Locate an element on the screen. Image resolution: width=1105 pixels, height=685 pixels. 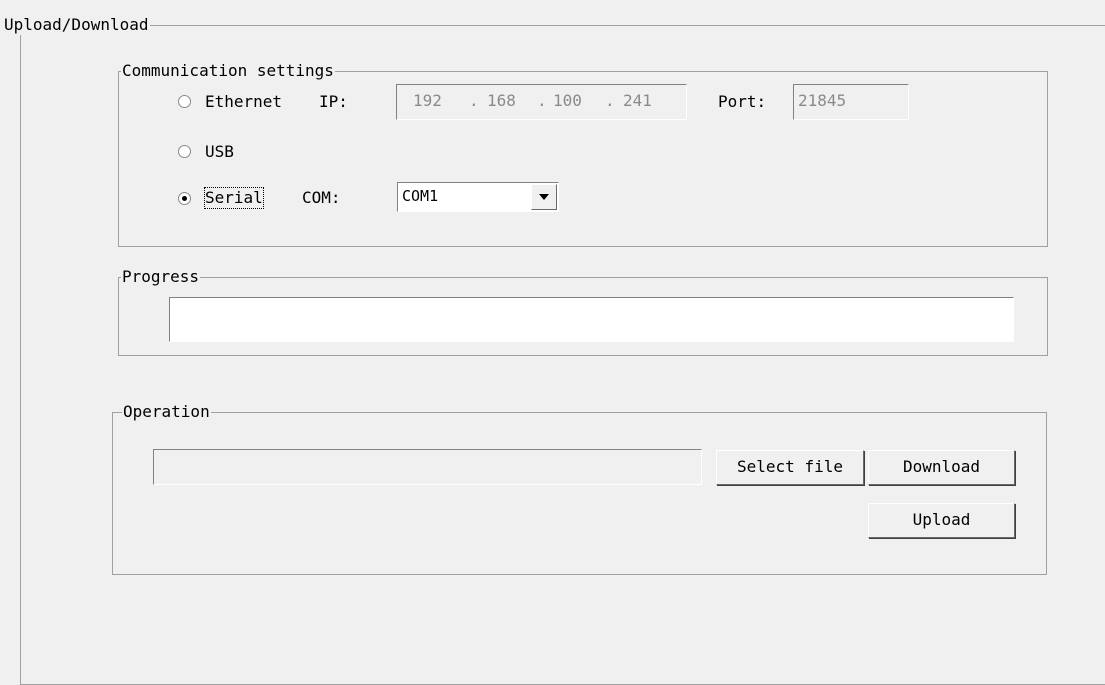
progress-bar is located at coordinates (591, 319).